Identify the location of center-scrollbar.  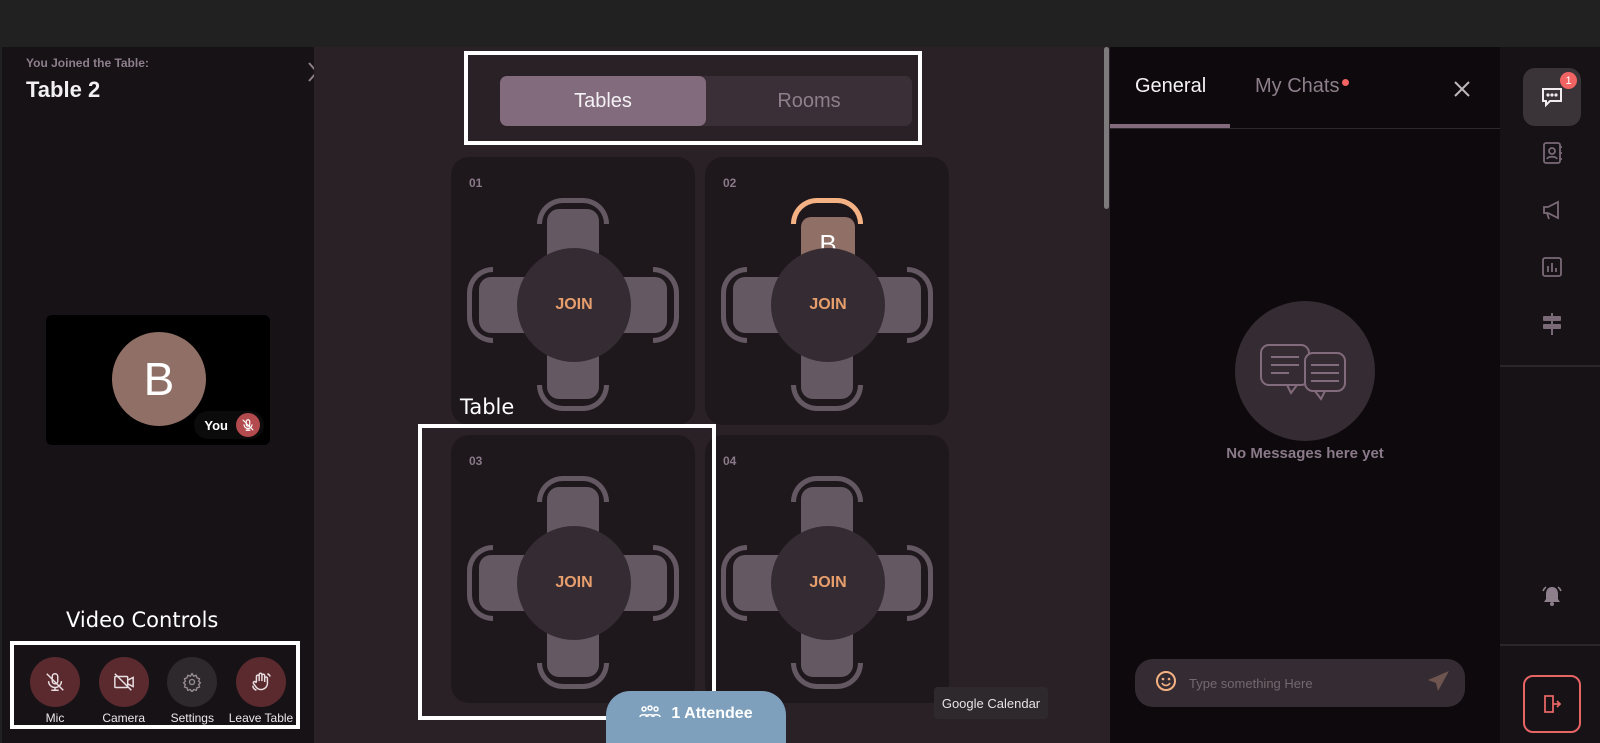
(1106, 128).